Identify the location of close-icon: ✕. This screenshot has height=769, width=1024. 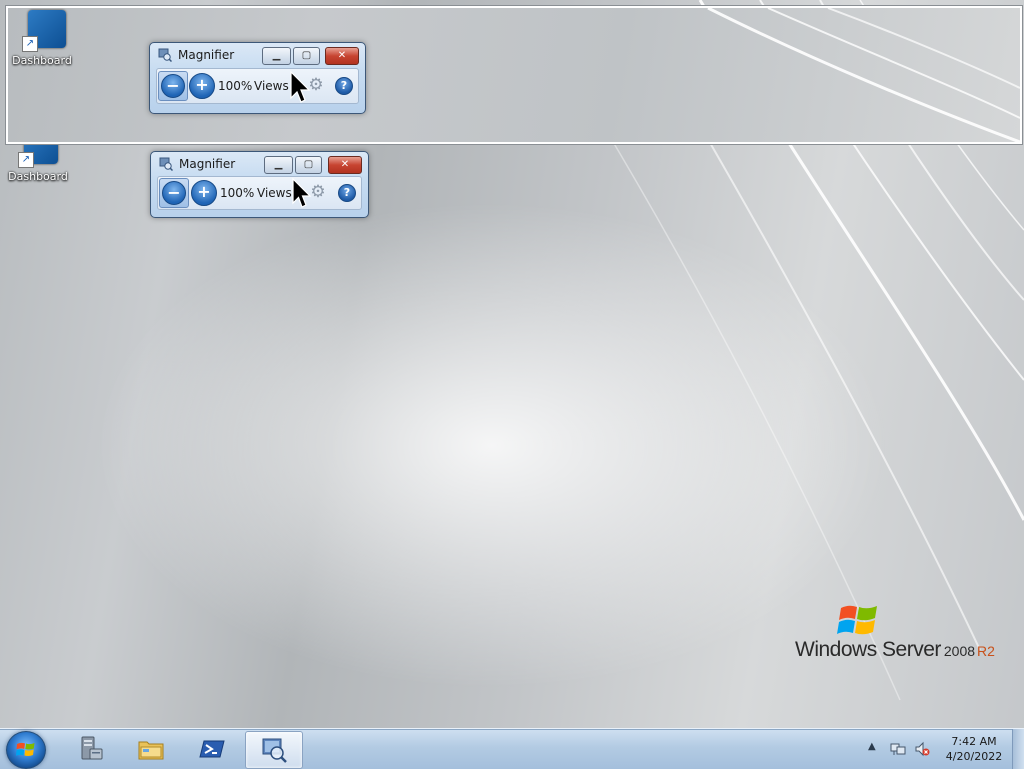
(345, 164).